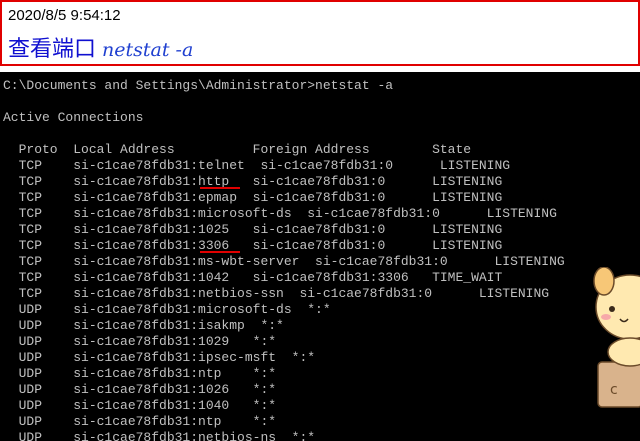 The width and height of the screenshot is (640, 441). I want to click on console-line: UDP si-c1cae78fdb31:1026 *:*, so click(140, 389).